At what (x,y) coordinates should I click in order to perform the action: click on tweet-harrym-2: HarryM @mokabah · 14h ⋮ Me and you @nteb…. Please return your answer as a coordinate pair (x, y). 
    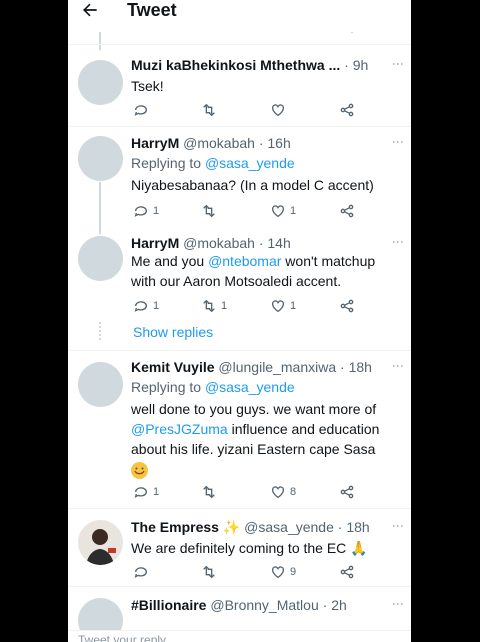
    Looking at the image, I should click on (239, 276).